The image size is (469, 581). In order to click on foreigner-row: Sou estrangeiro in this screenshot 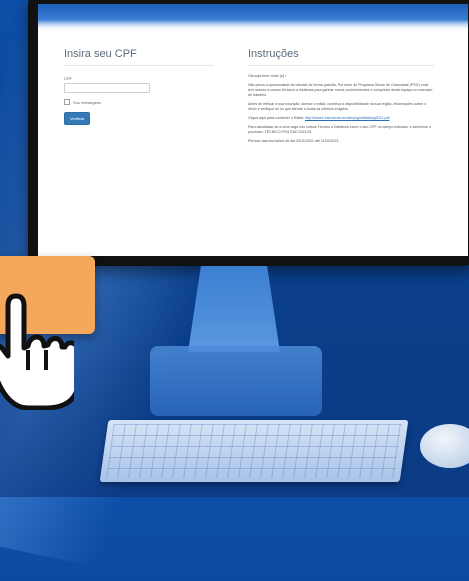, I will do `click(139, 102)`.